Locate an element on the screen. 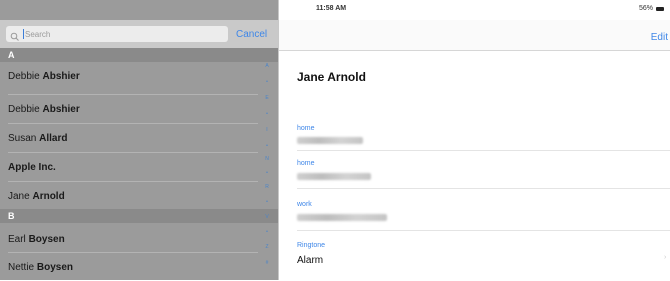  index-letter: # is located at coordinates (267, 263).